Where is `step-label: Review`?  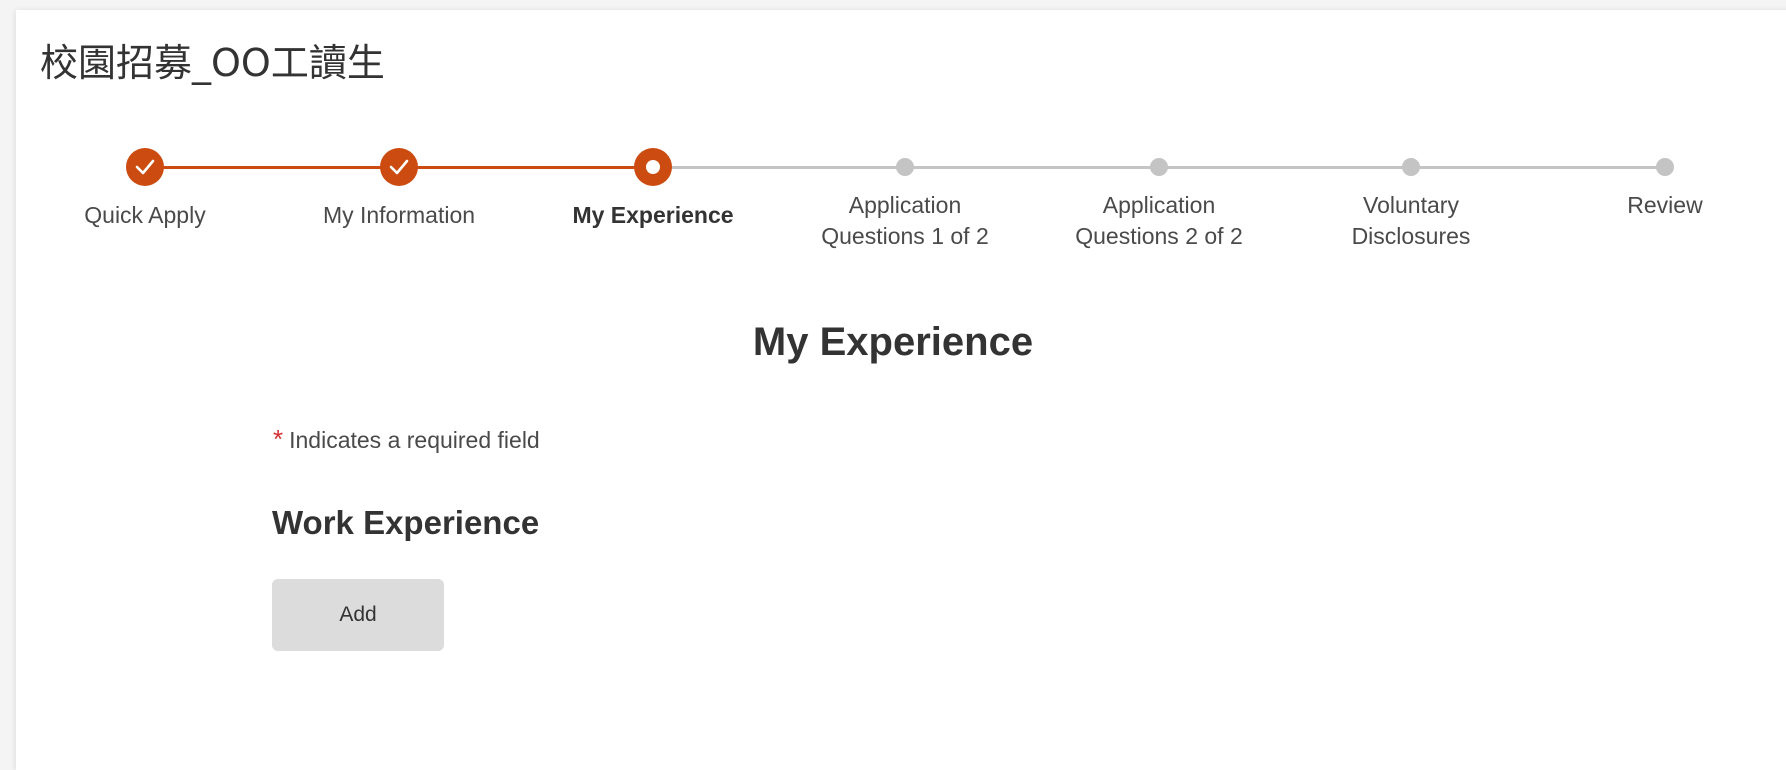
step-label: Review is located at coordinates (1665, 205).